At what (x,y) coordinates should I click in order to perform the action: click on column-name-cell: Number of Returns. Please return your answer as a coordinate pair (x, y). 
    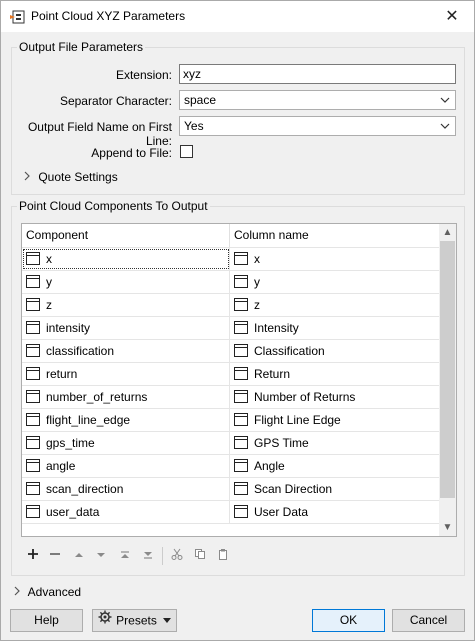
    Looking at the image, I should click on (334, 397).